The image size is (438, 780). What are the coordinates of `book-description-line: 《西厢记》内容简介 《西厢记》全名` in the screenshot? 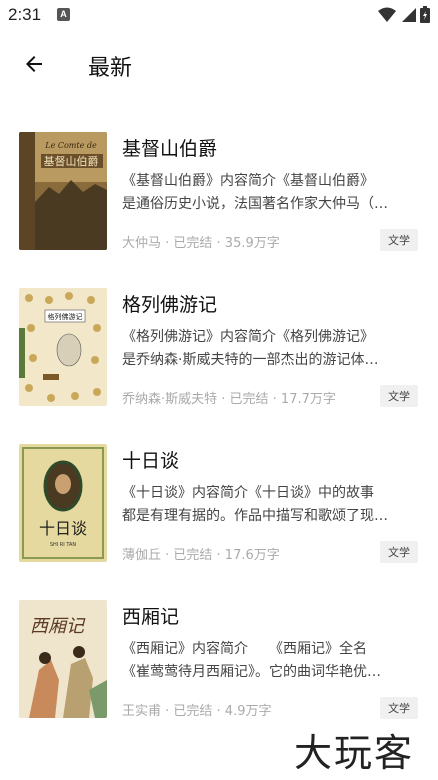 It's located at (244, 649).